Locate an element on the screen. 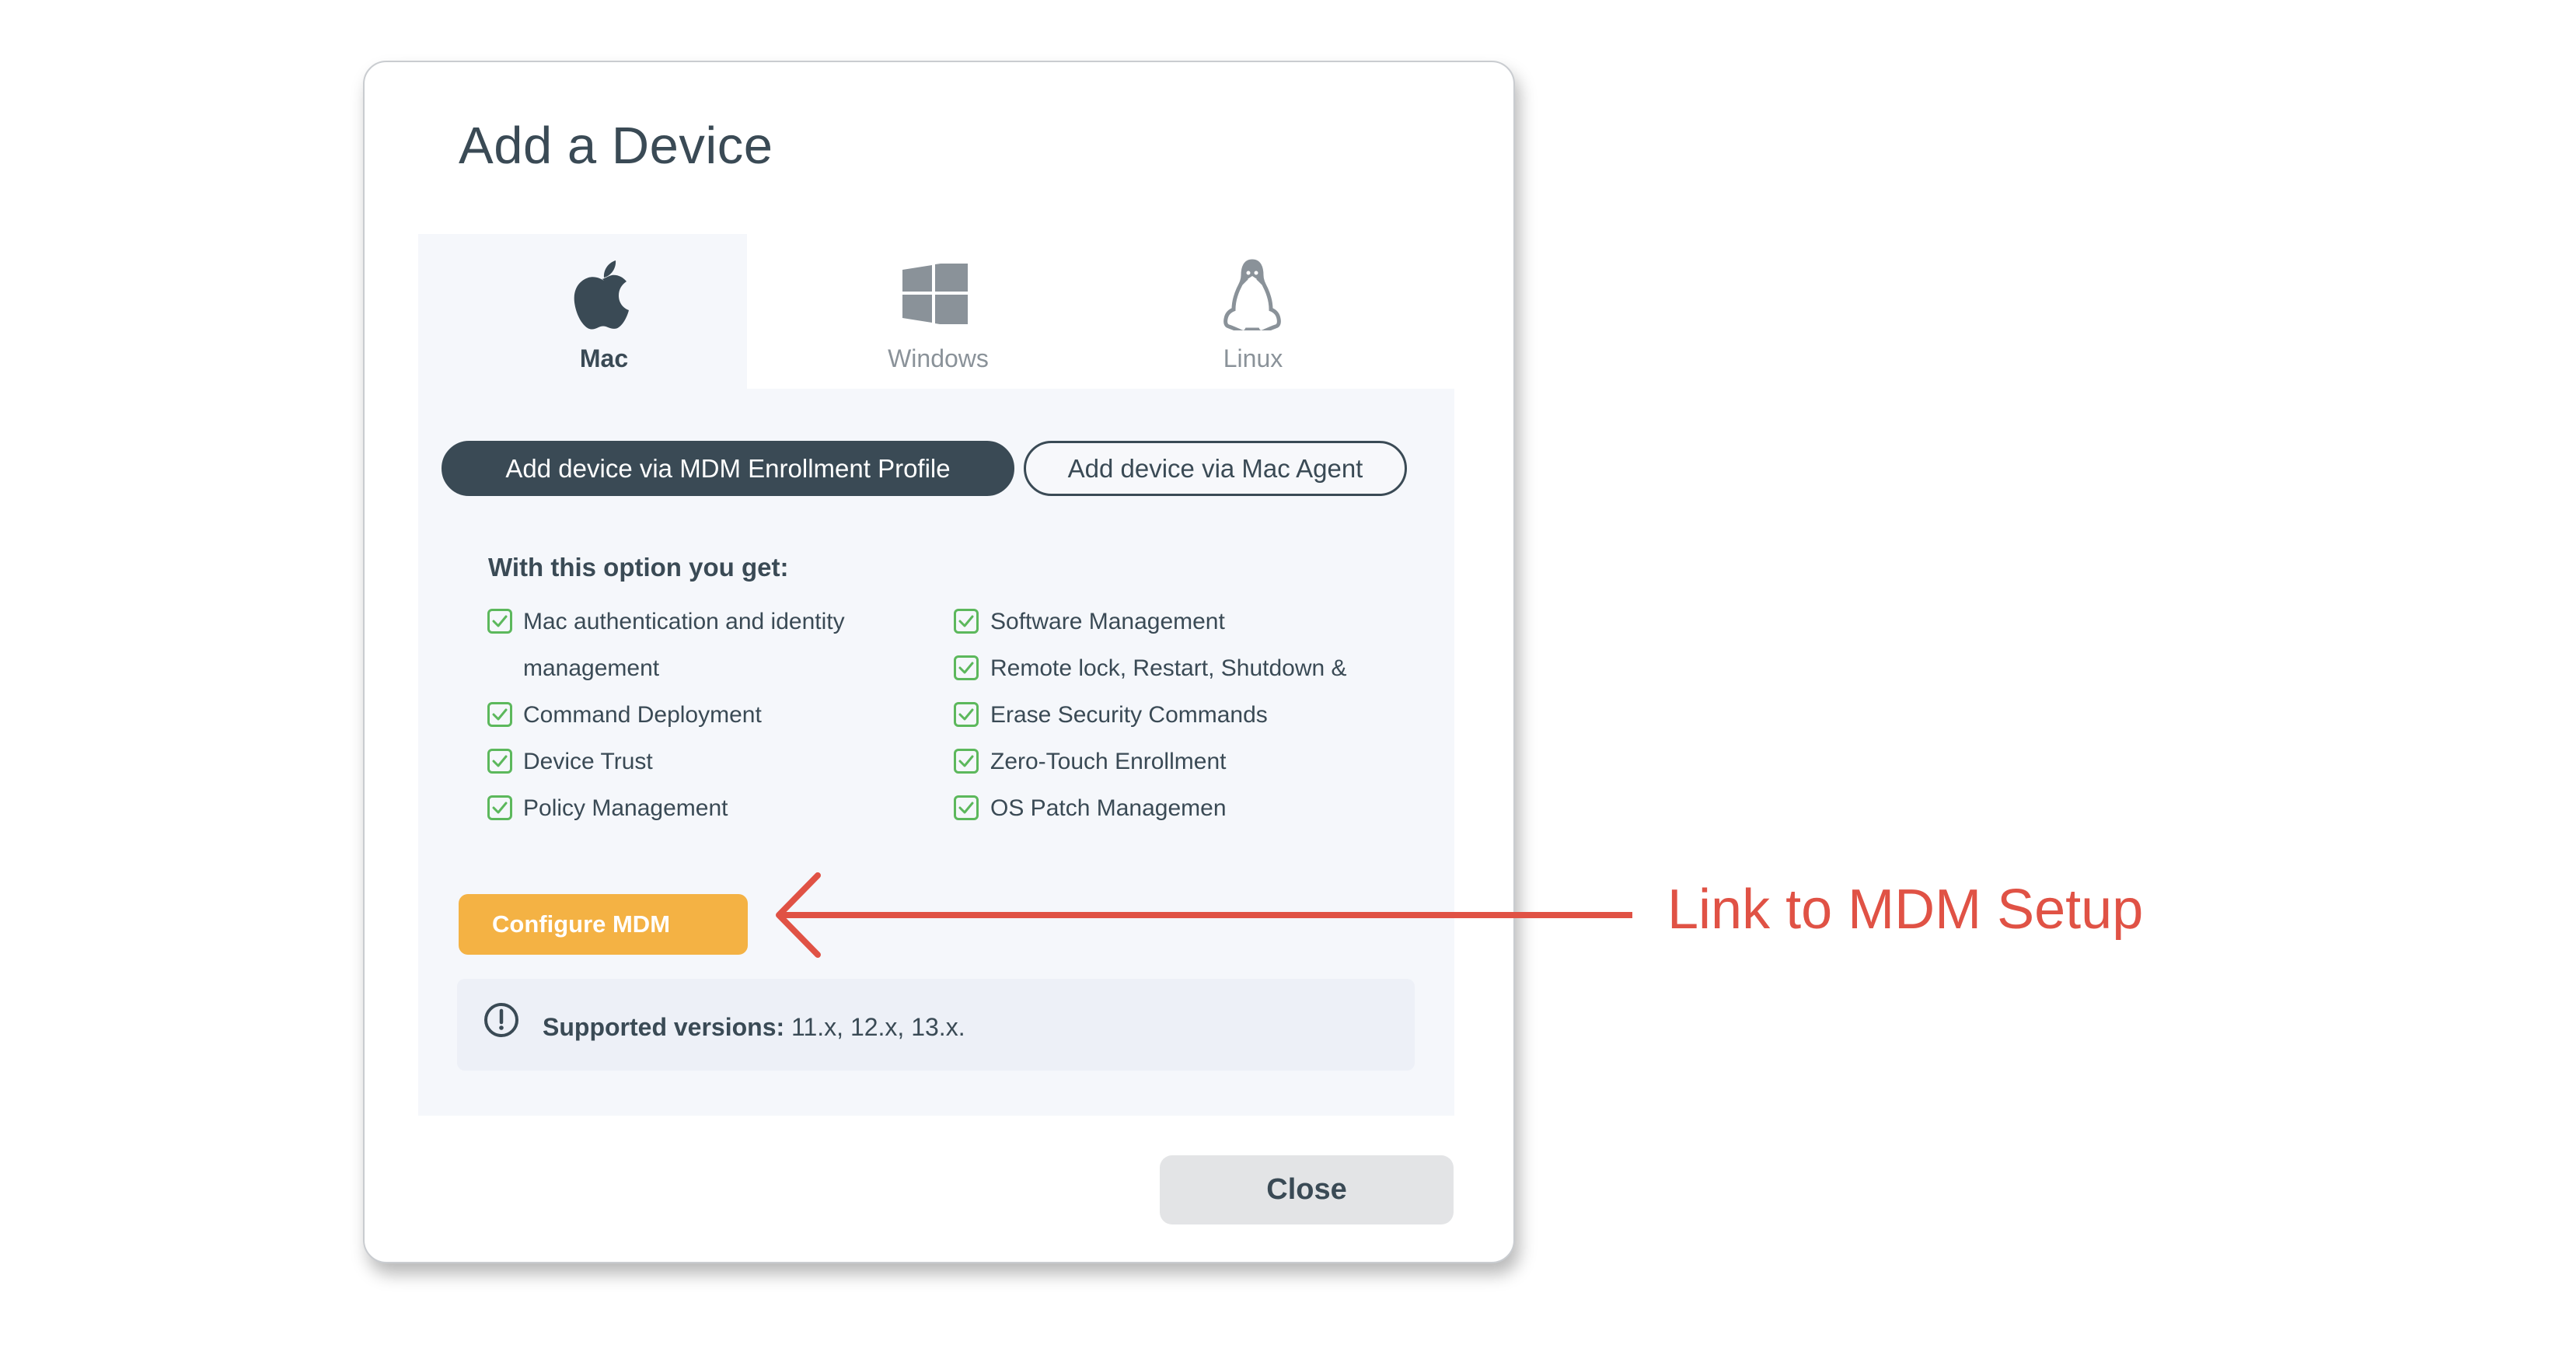 The width and height of the screenshot is (2576, 1345). mac-agent-option: Add device via Mac Agent is located at coordinates (1216, 468).